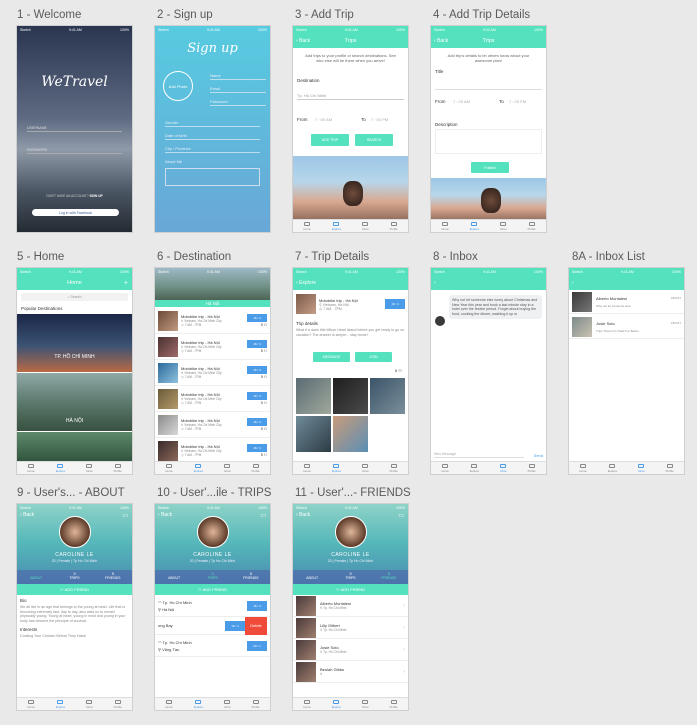  What do you see at coordinates (212, 606) in the screenshot?
I see `trip-row: ◠ Tp. Hồ Chí Minh ⚲ Hà Nội 16 / 4` at bounding box center [212, 606].